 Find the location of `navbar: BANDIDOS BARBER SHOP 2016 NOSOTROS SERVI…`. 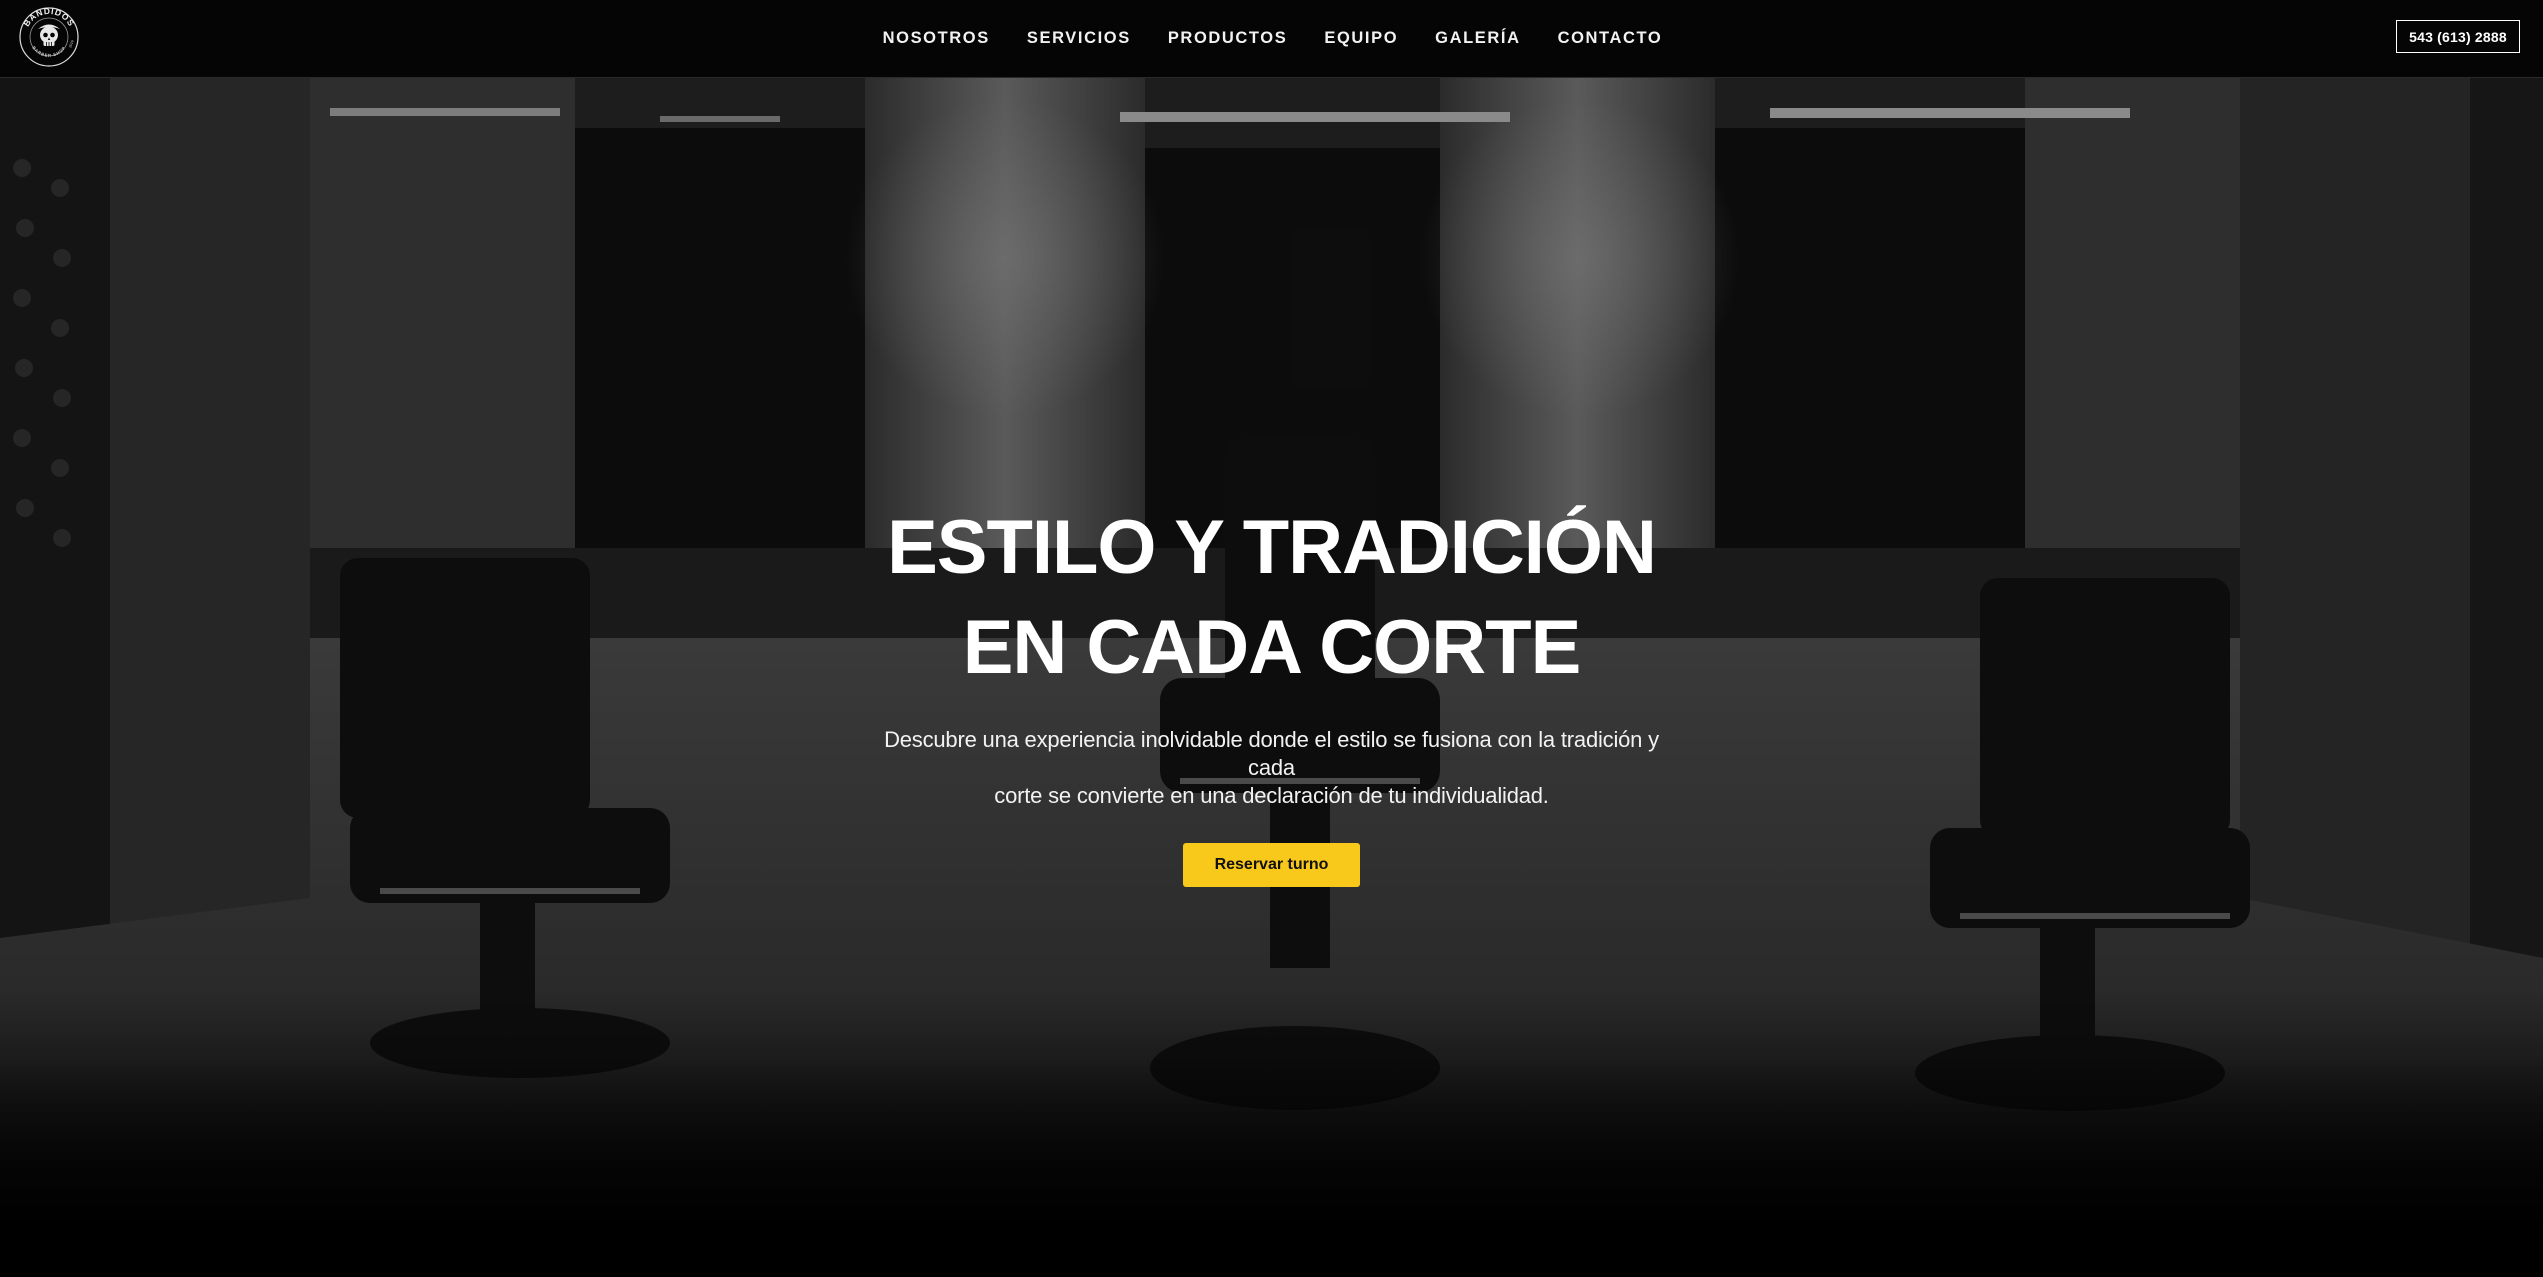

navbar: BANDIDOS BARBER SHOP 2016 NOSOTROS SERVI… is located at coordinates (1271, 39).